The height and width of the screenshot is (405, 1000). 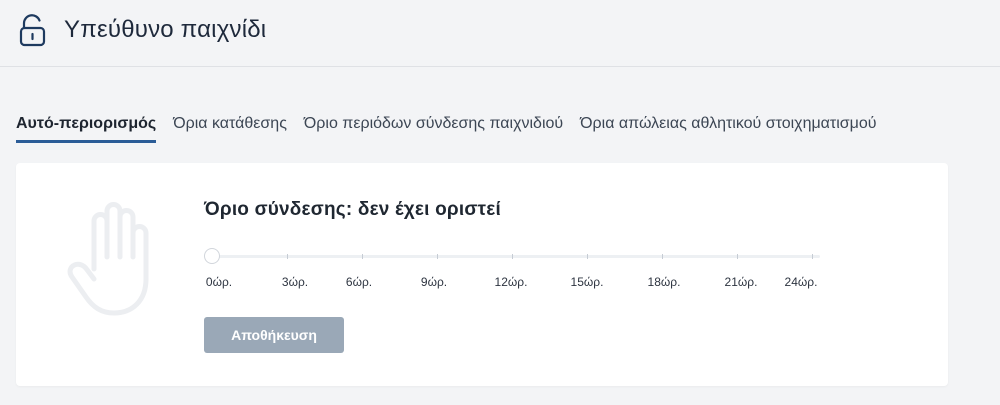 What do you see at coordinates (728, 126) in the screenshot?
I see `tab-sports-loss-limits: Όρια απώλειας αθλητικού στοιχηματισμού` at bounding box center [728, 126].